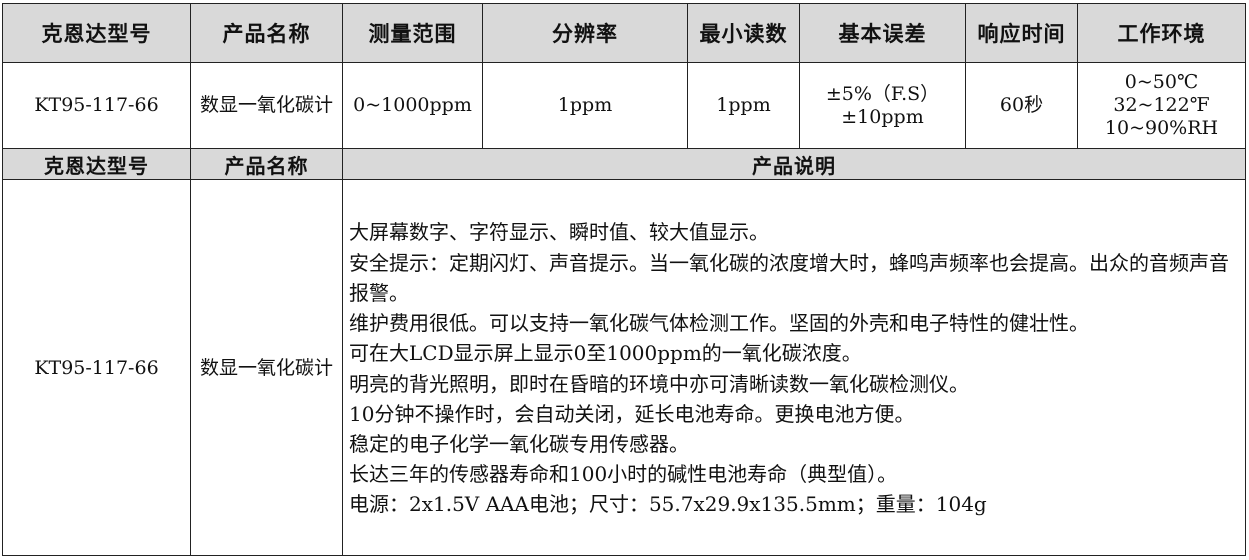  I want to click on description-line: 稳定的电子化学一氧化碳专用传感器。, so click(519, 443).